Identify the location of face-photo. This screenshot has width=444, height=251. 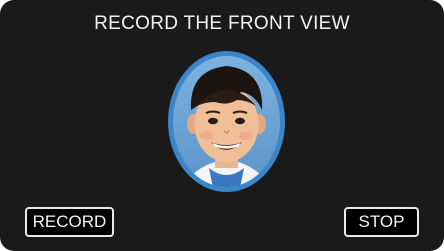
(226, 121).